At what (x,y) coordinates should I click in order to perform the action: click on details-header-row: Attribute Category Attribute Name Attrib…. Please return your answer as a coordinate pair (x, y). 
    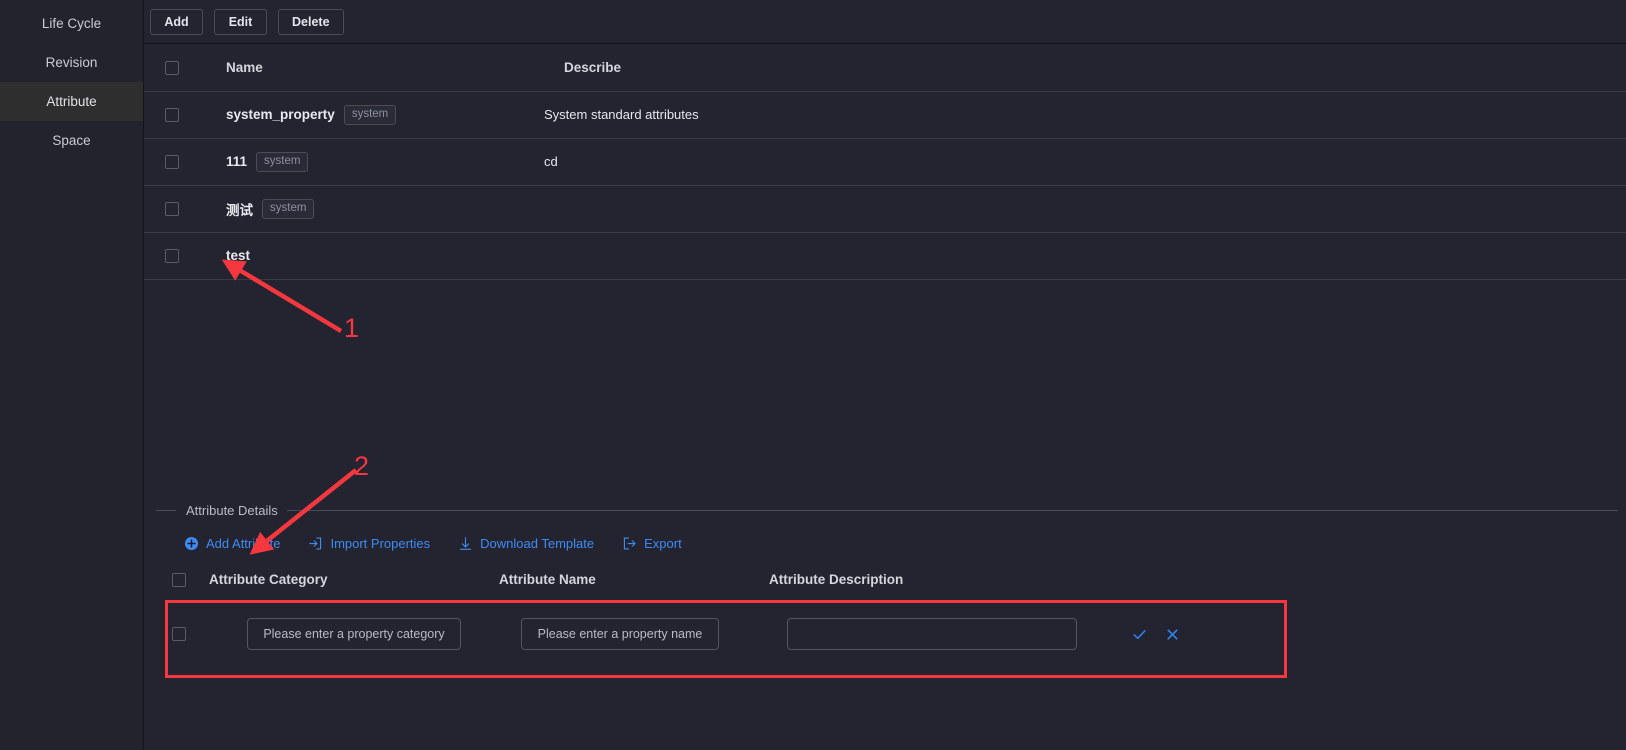
    Looking at the image, I should click on (886, 579).